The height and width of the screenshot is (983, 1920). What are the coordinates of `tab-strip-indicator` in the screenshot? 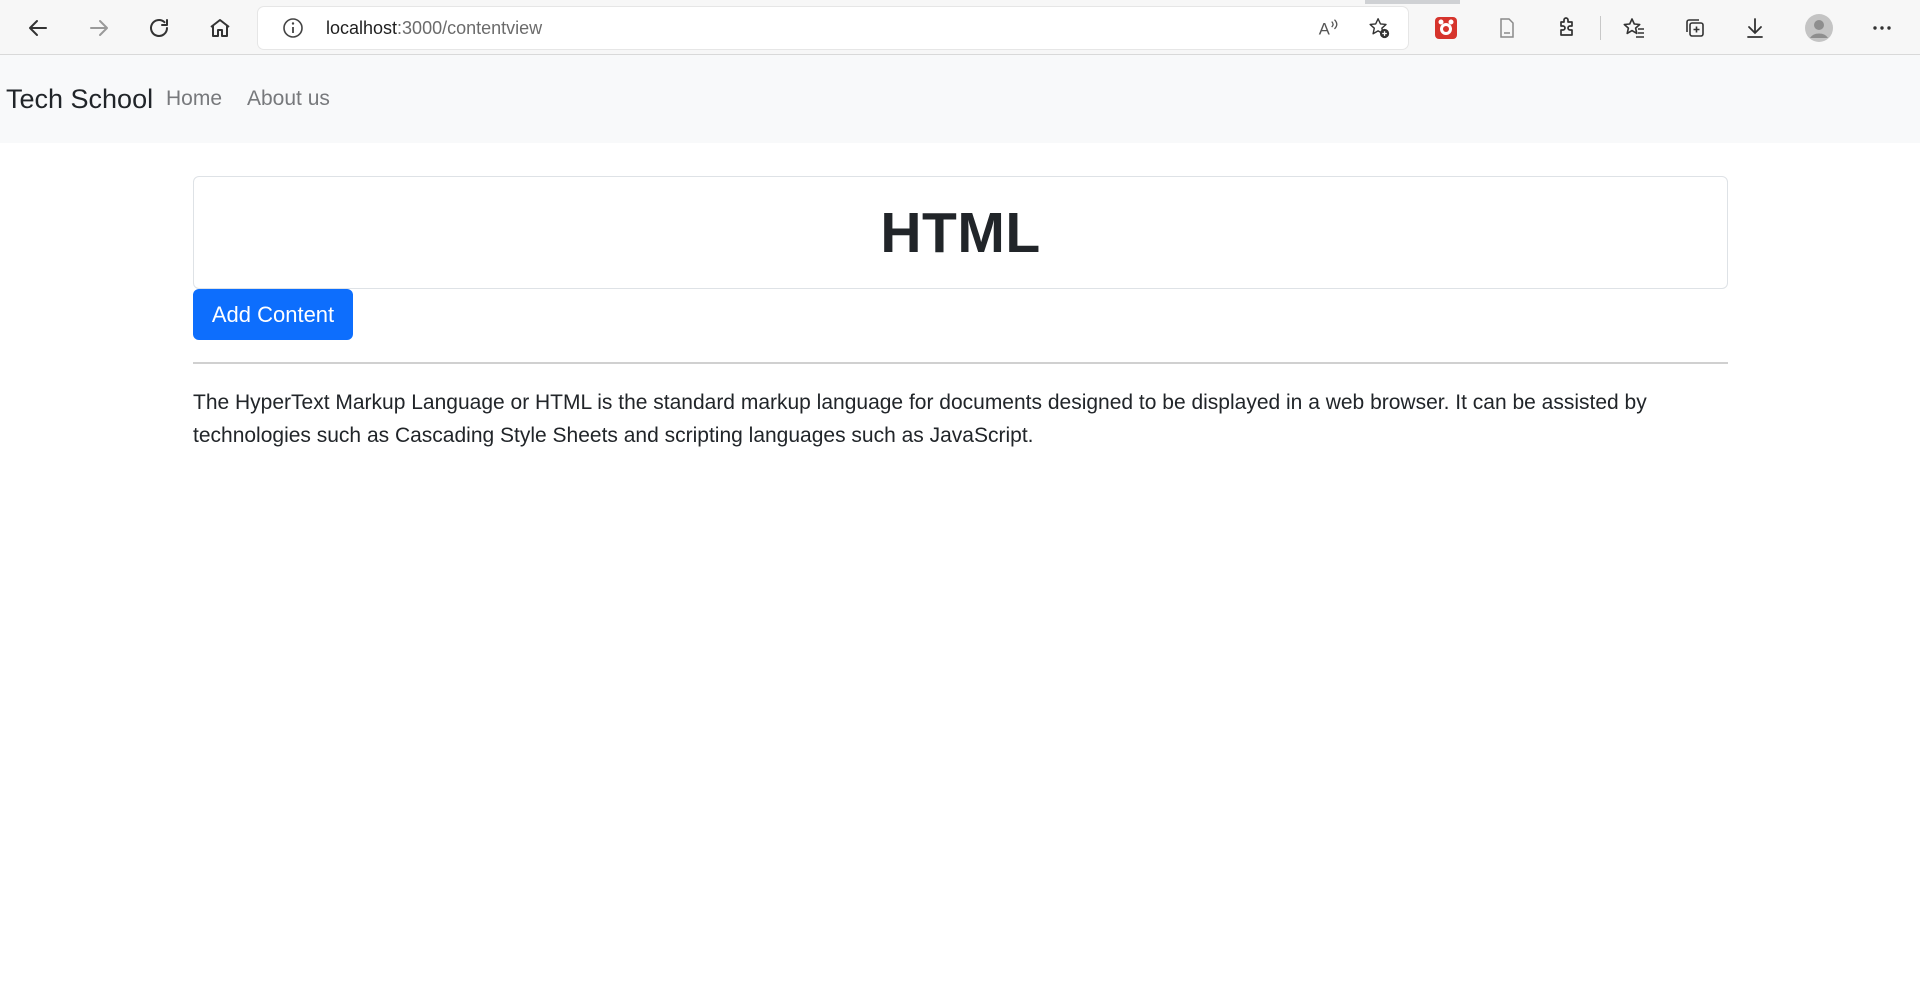 It's located at (1412, 2).